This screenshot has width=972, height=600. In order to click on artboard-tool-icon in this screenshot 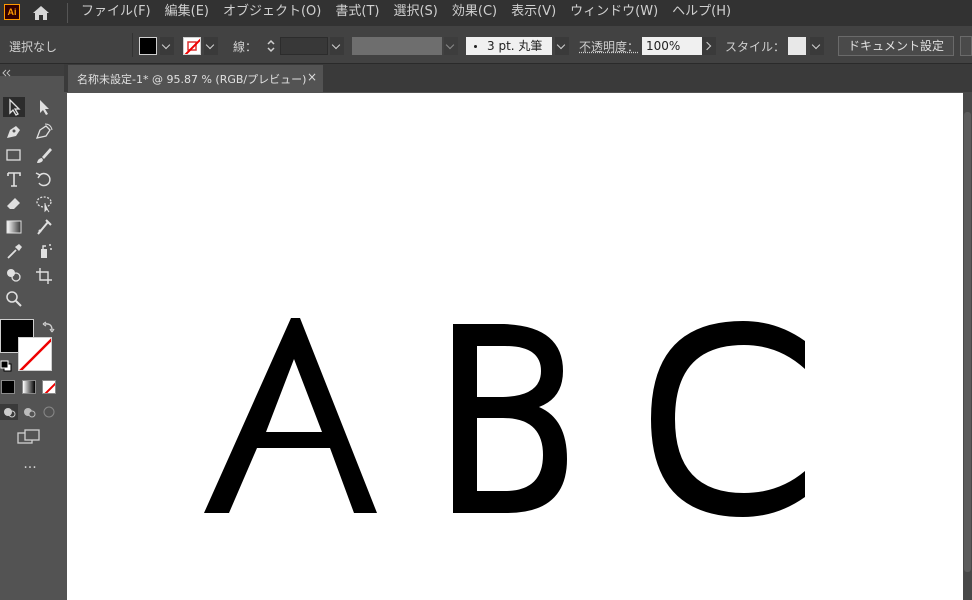, I will do `click(44, 275)`.